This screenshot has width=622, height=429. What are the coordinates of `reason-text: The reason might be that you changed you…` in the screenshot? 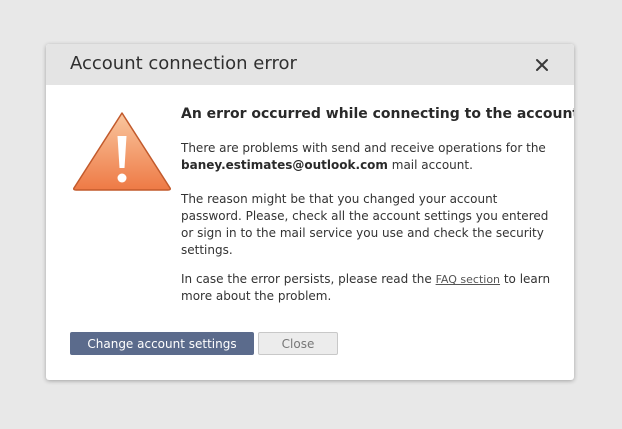 It's located at (365, 224).